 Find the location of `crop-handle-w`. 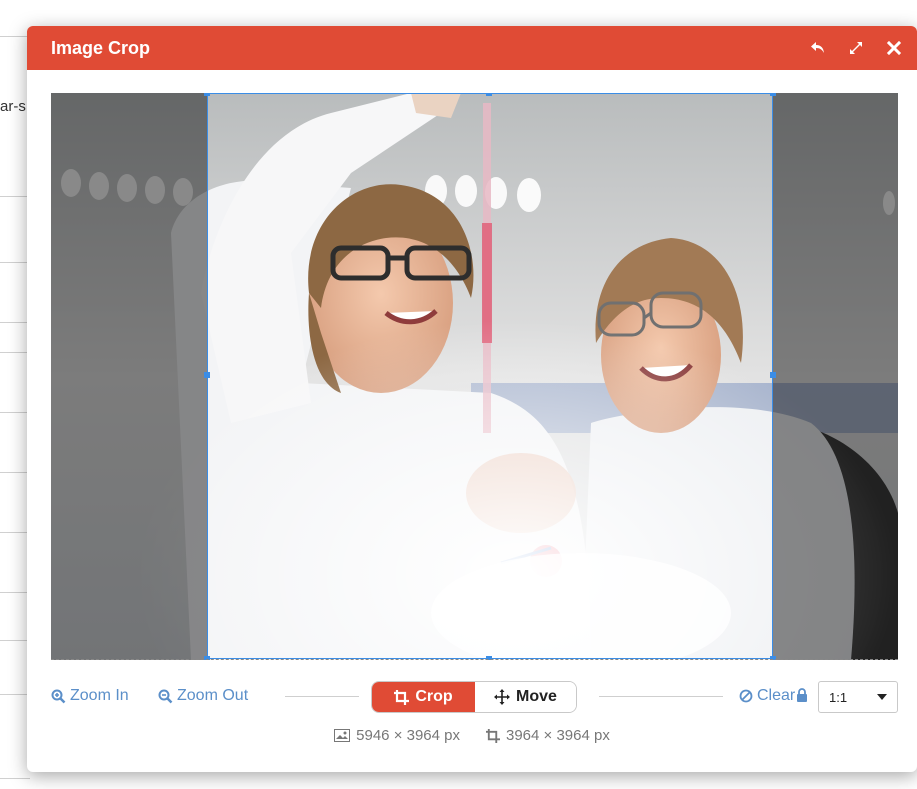

crop-handle-w is located at coordinates (207, 375).